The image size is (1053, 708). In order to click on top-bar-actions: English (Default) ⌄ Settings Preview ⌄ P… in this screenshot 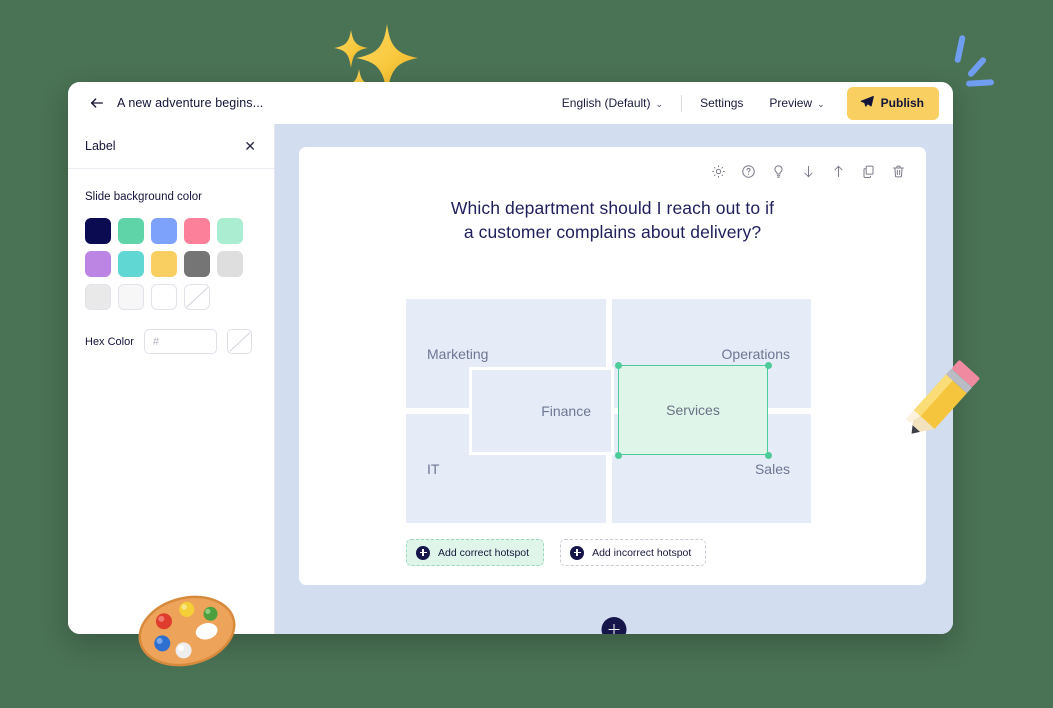, I will do `click(744, 103)`.